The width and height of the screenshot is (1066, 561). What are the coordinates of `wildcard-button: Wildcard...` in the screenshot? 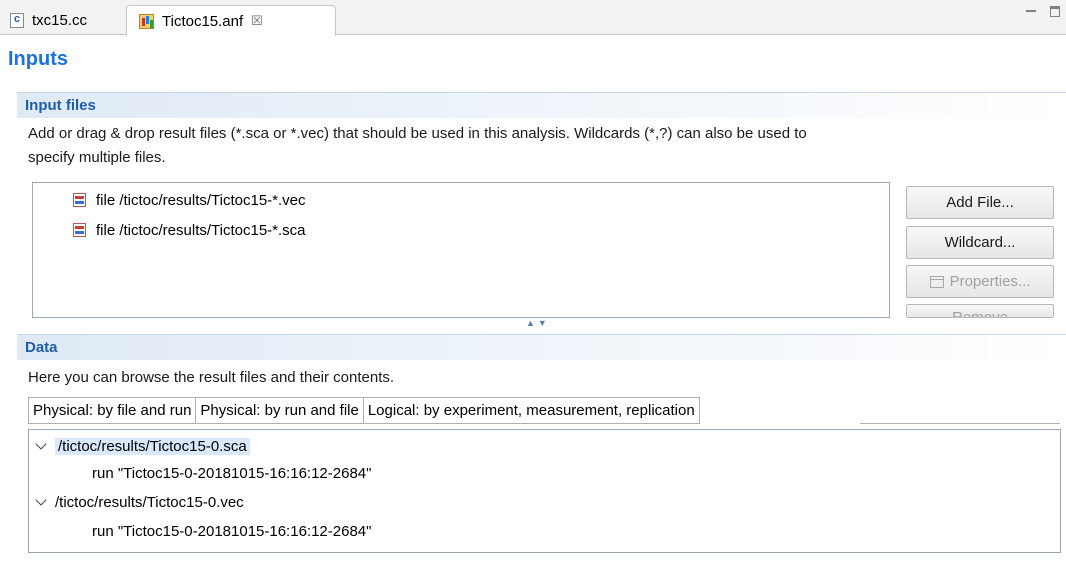 It's located at (980, 242).